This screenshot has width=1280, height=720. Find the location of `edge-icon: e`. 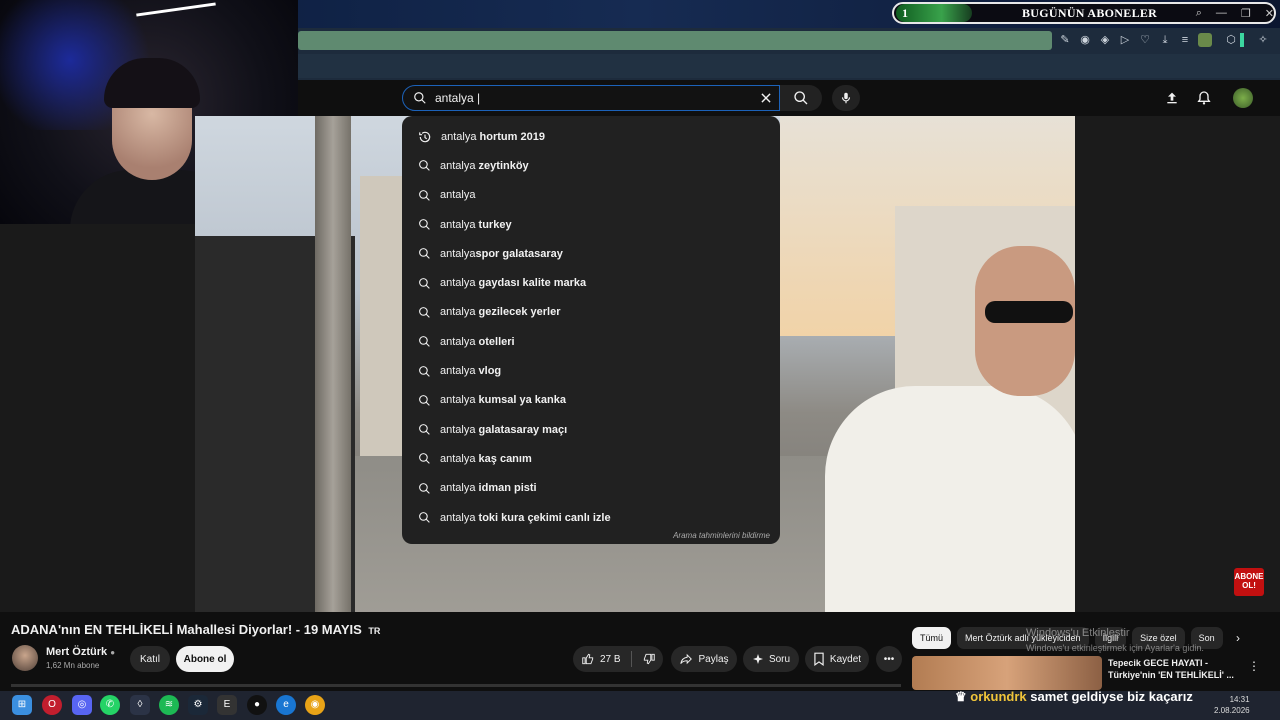

edge-icon: e is located at coordinates (286, 705).